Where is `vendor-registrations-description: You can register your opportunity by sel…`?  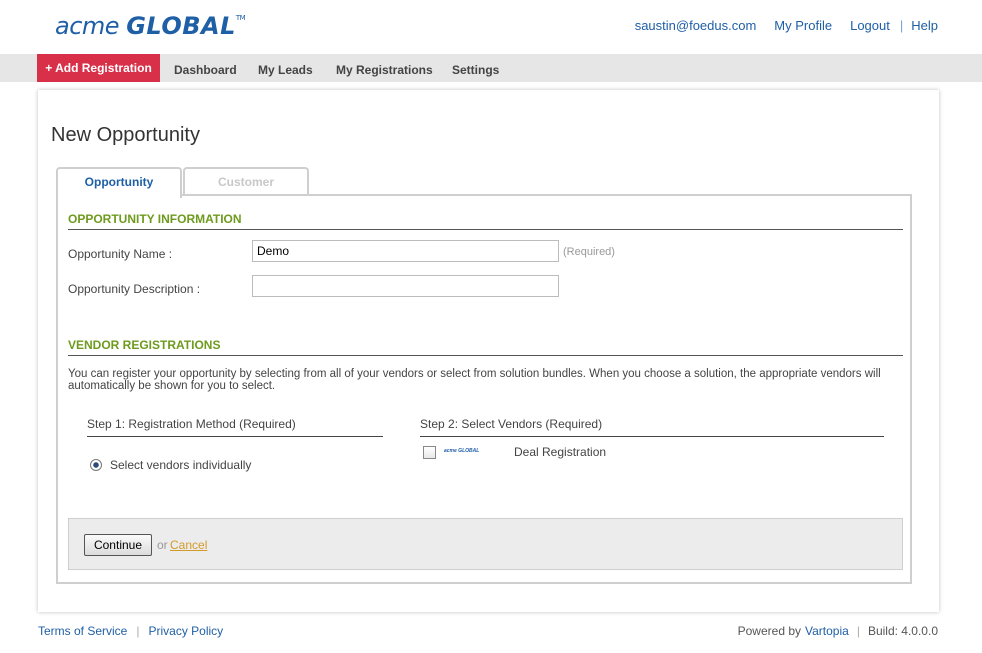
vendor-registrations-description: You can register your opportunity by sel… is located at coordinates (474, 380).